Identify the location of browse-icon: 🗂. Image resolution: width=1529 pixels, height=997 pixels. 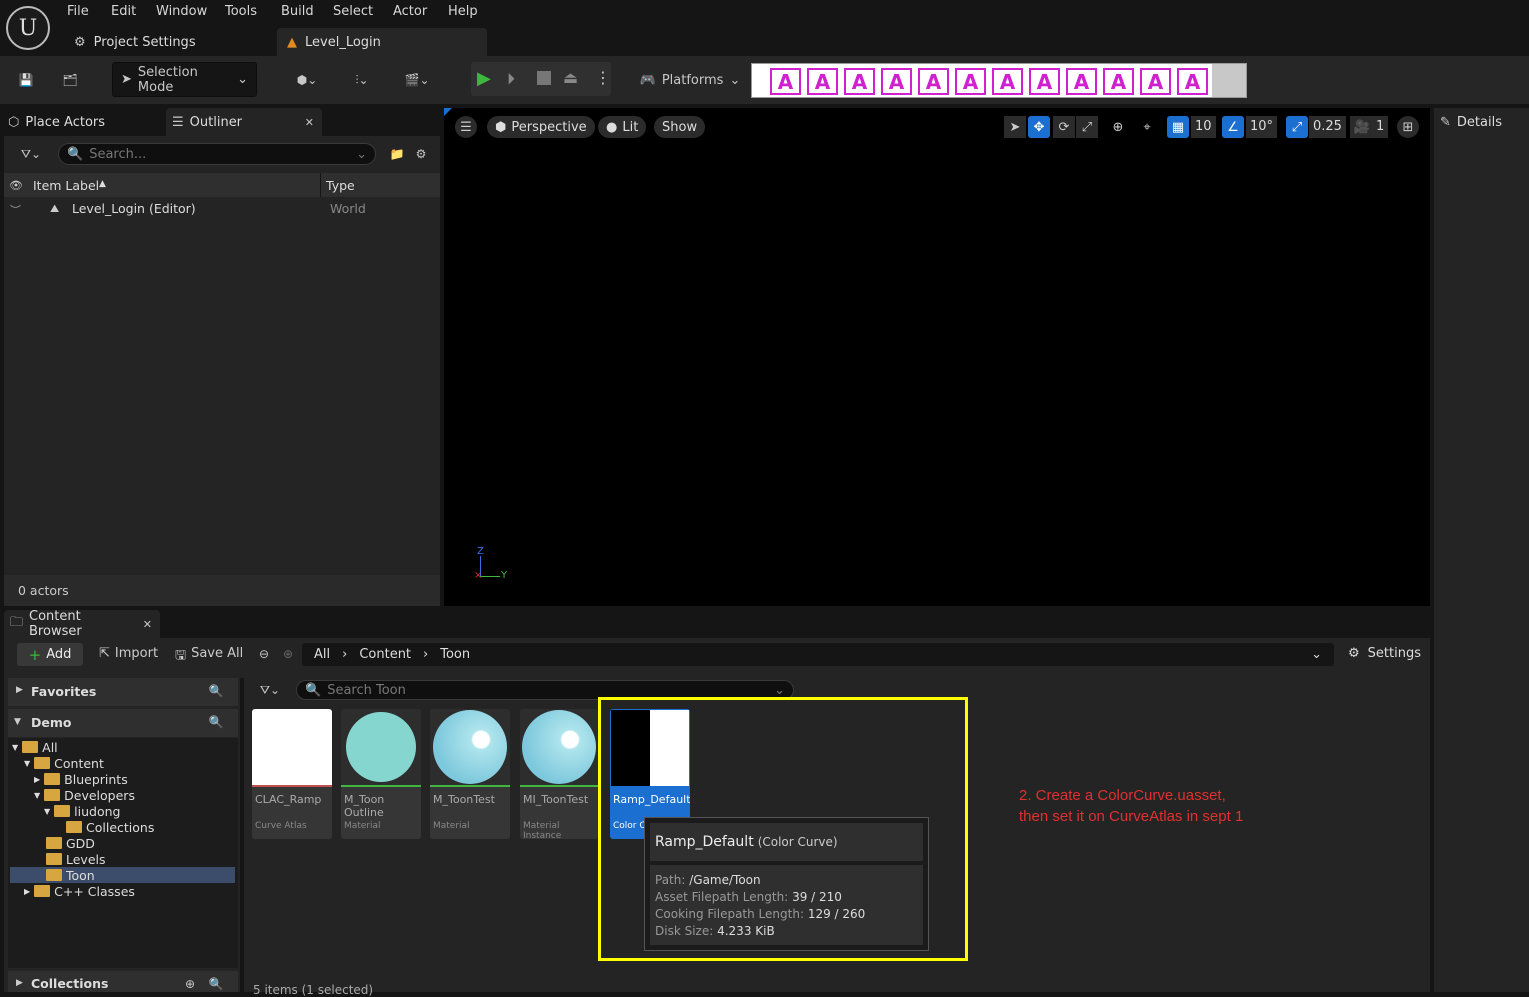
(70, 80).